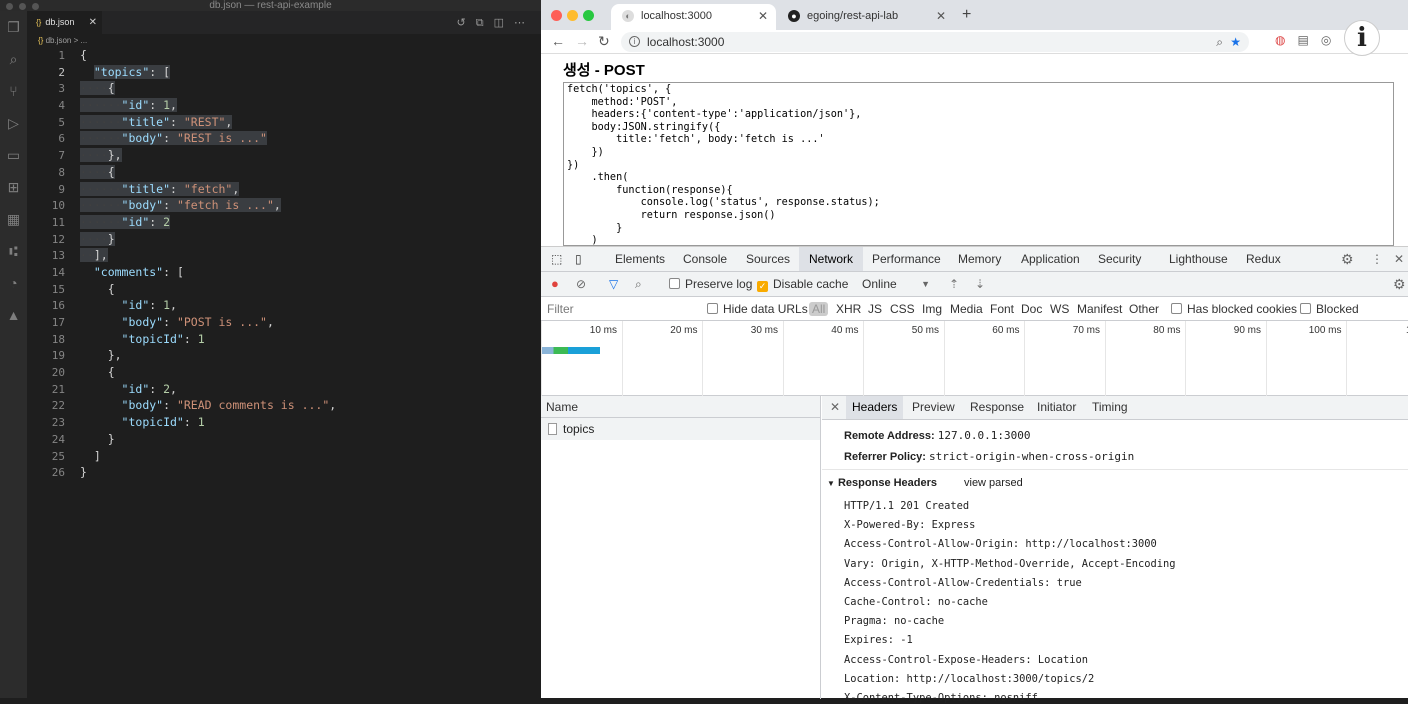  Describe the element at coordinates (13, 283) in the screenshot. I see `gitlens-icon: ◔` at that location.